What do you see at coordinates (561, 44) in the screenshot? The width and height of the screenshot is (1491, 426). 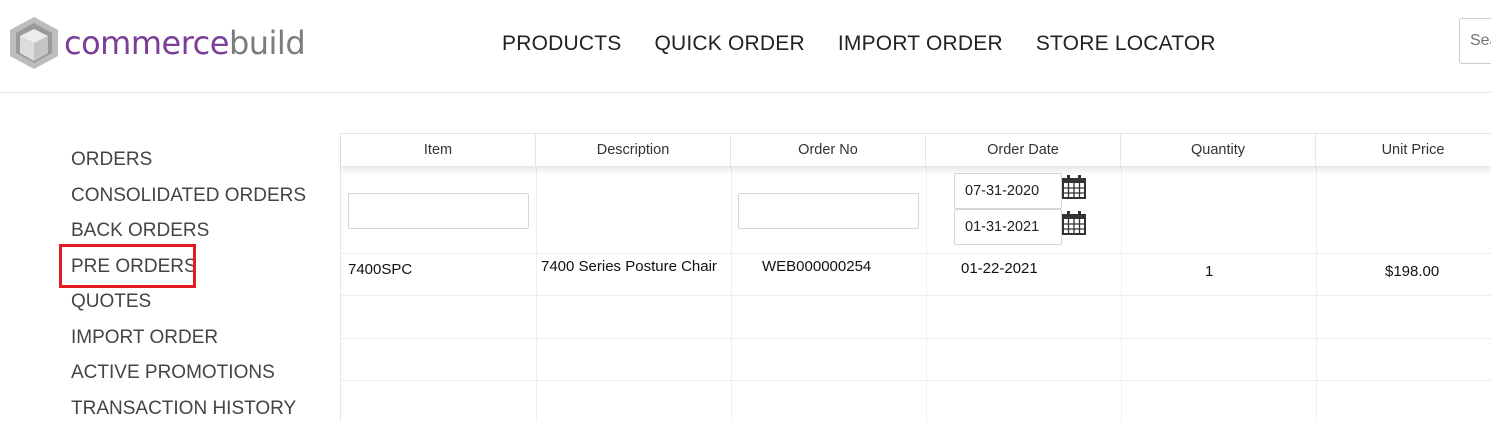 I see `nav-products: PRODUCTS` at bounding box center [561, 44].